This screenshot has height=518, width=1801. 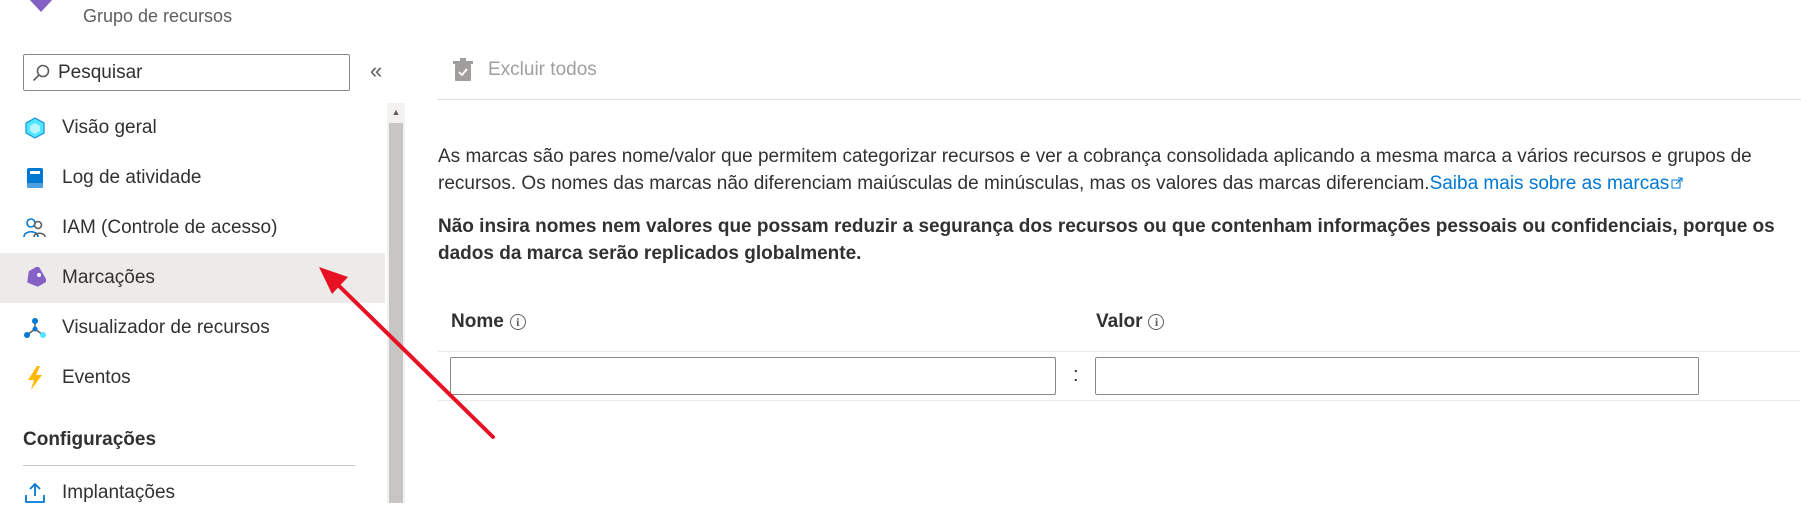 I want to click on name-column-header: Nome i, so click(x=488, y=322).